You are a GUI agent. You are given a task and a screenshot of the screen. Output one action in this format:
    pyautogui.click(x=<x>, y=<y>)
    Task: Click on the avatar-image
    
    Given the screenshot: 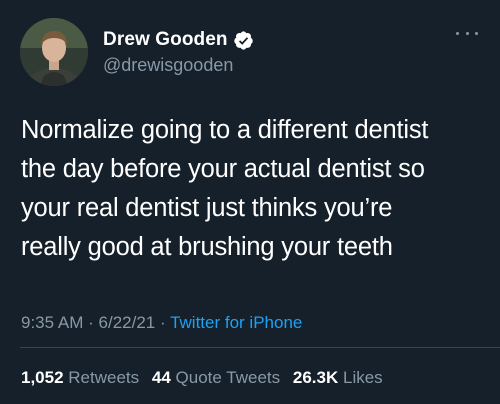 What is the action you would take?
    pyautogui.click(x=54, y=52)
    